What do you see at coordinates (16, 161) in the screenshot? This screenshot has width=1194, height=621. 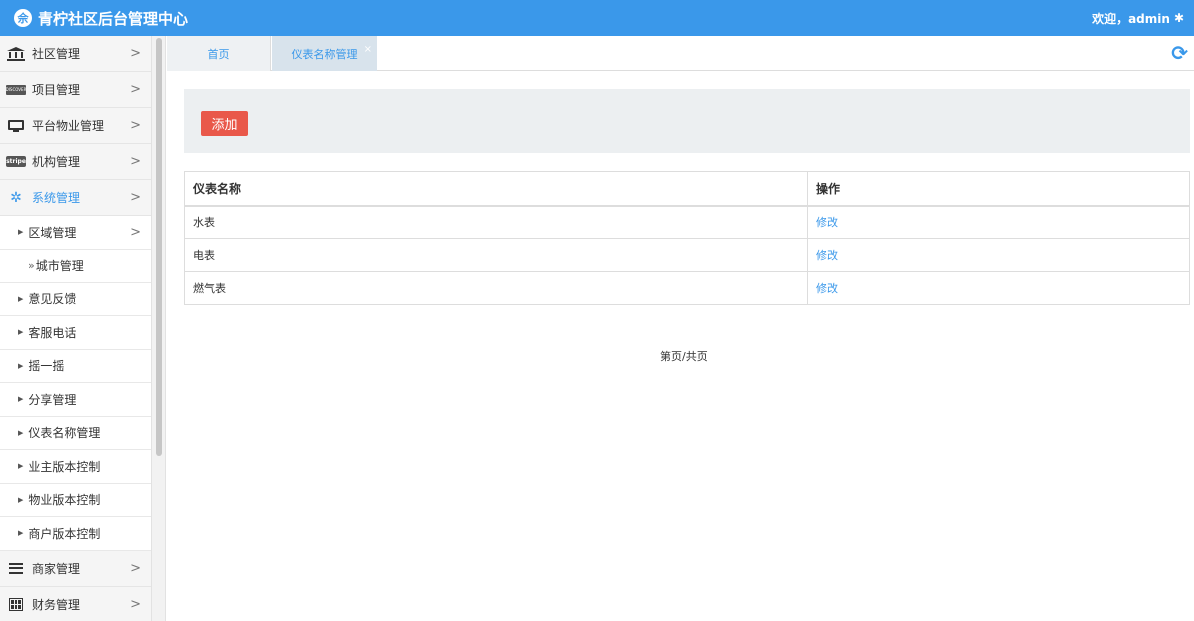 I see `stripe-icon: stripe` at bounding box center [16, 161].